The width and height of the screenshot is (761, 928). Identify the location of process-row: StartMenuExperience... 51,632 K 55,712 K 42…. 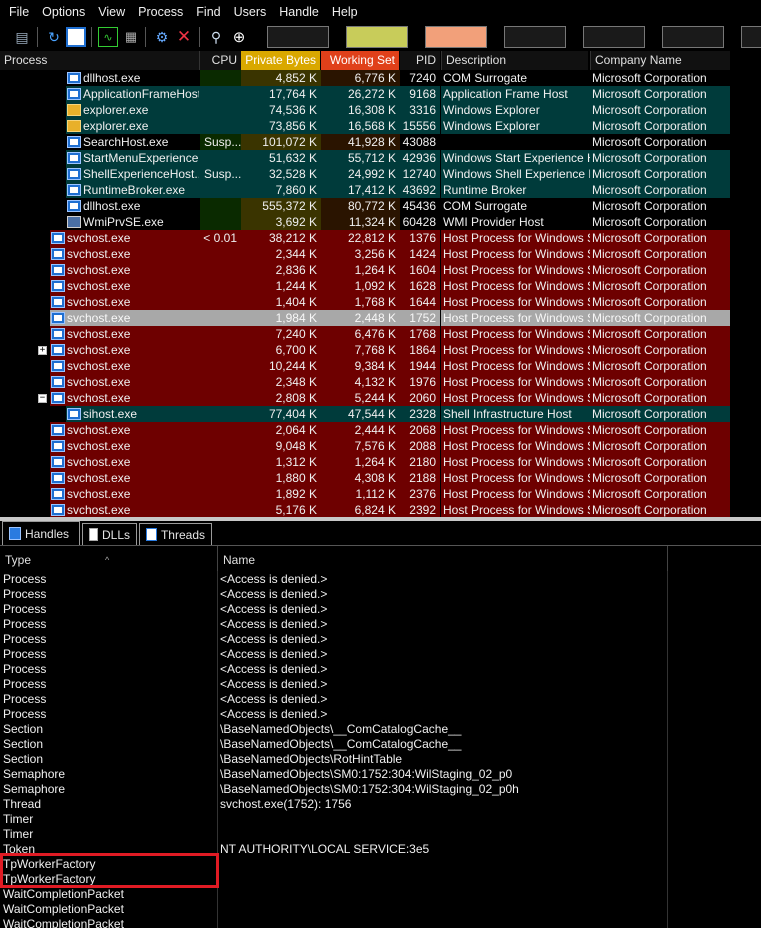
(365, 158).